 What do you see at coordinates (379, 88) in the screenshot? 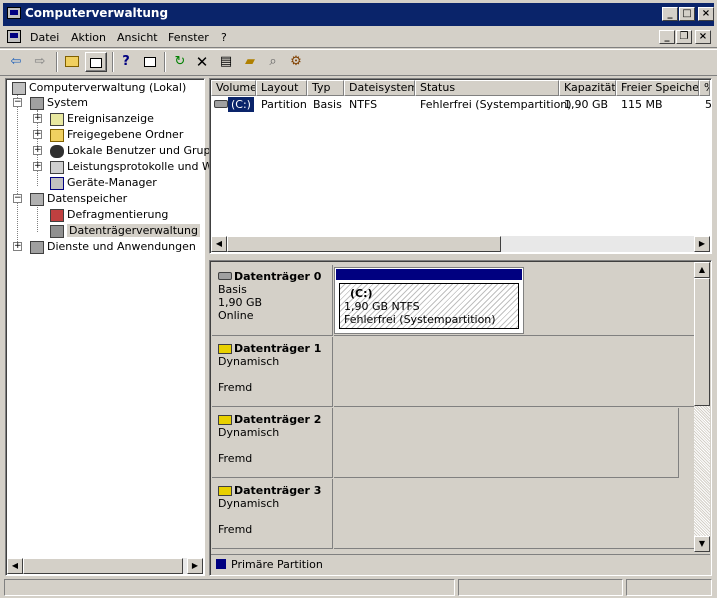
I see `col-dateisystem: Dateisystem` at bounding box center [379, 88].